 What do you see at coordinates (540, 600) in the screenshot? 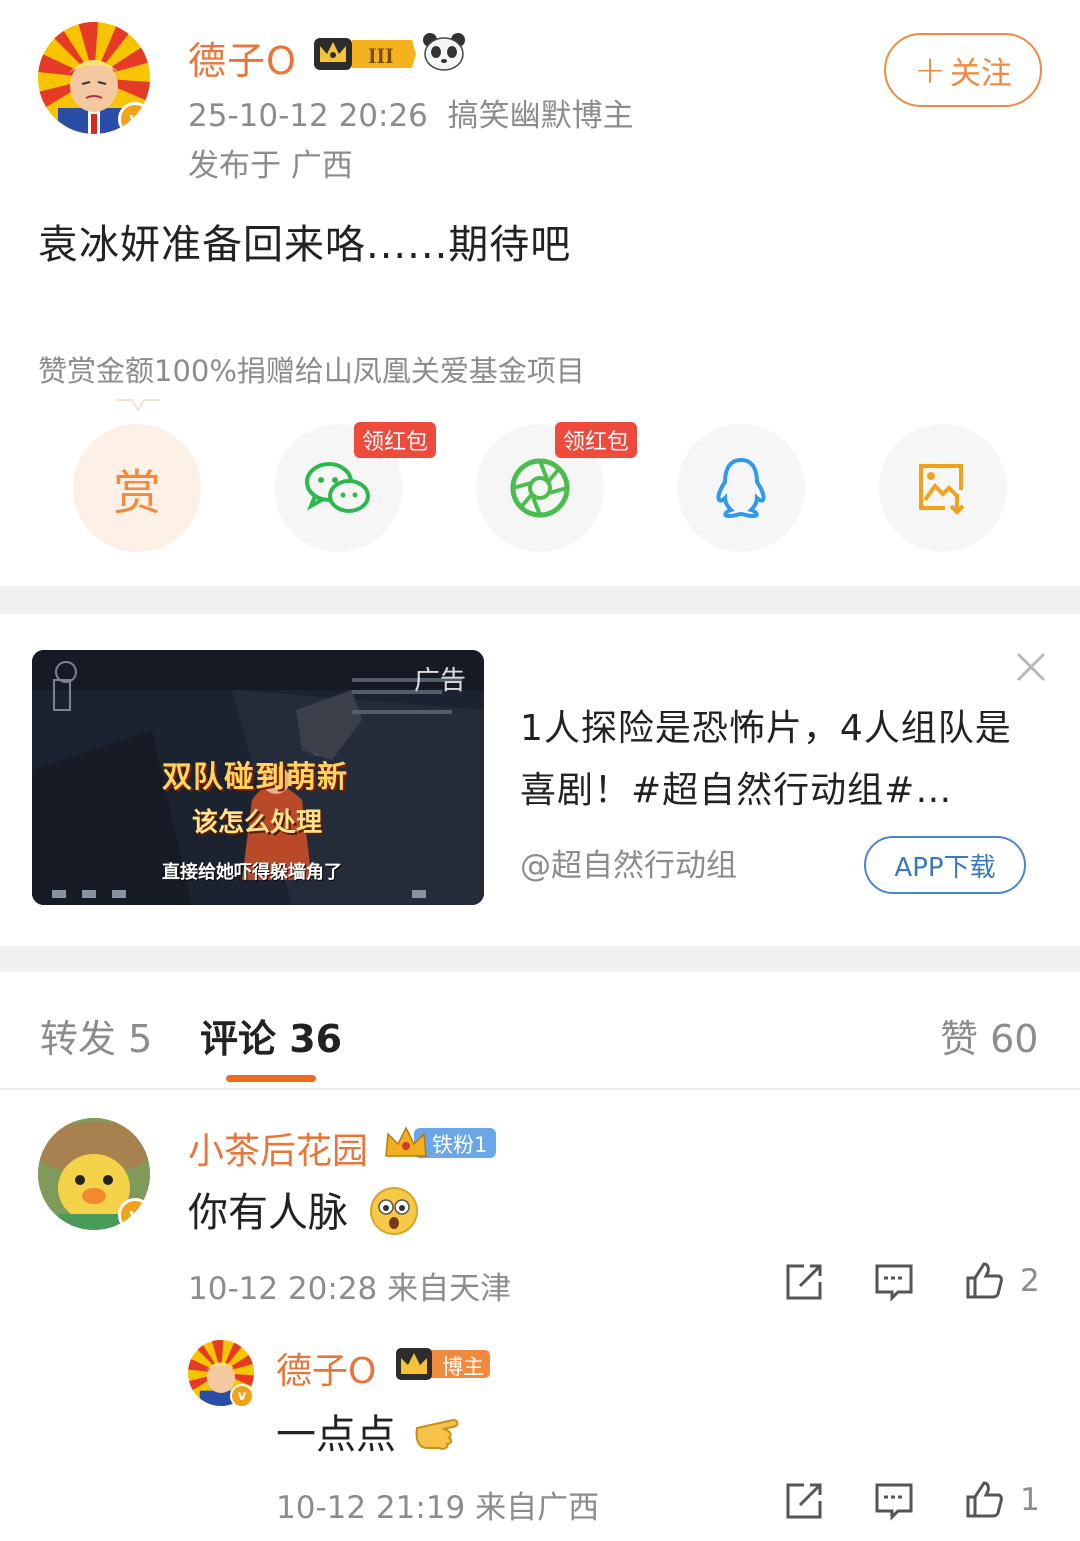
I see `section-divider` at bounding box center [540, 600].